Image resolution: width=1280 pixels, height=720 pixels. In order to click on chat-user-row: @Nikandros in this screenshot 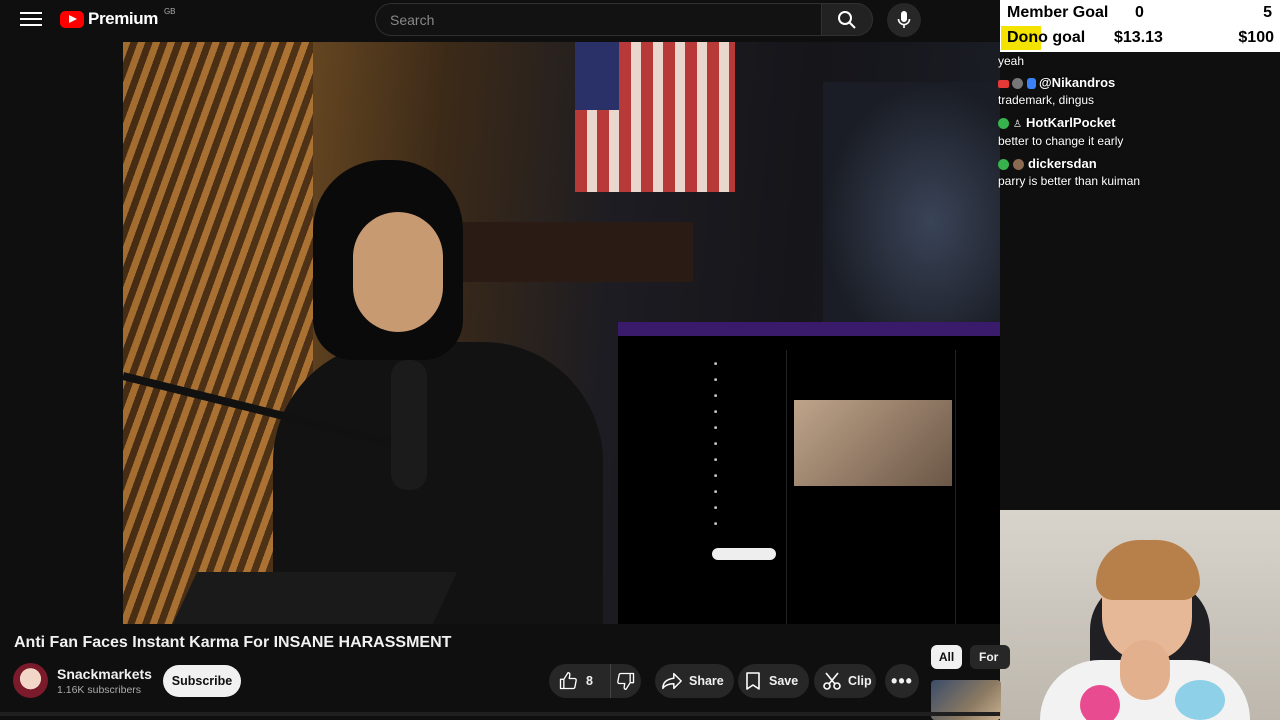, I will do `click(1078, 83)`.